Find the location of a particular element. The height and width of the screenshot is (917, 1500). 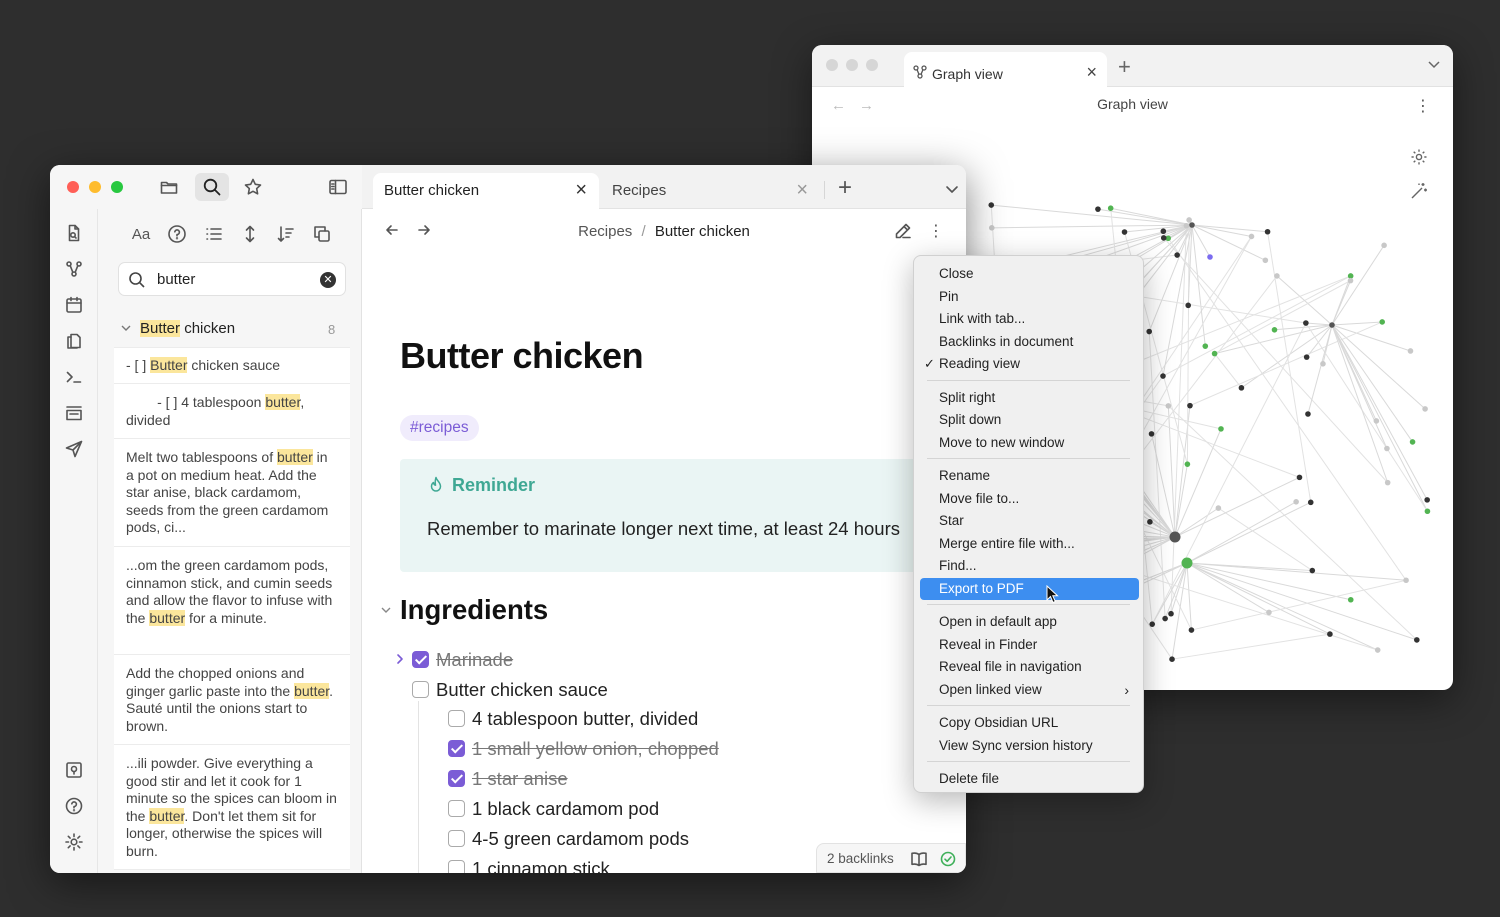

search-box: ✕ is located at coordinates (232, 279).